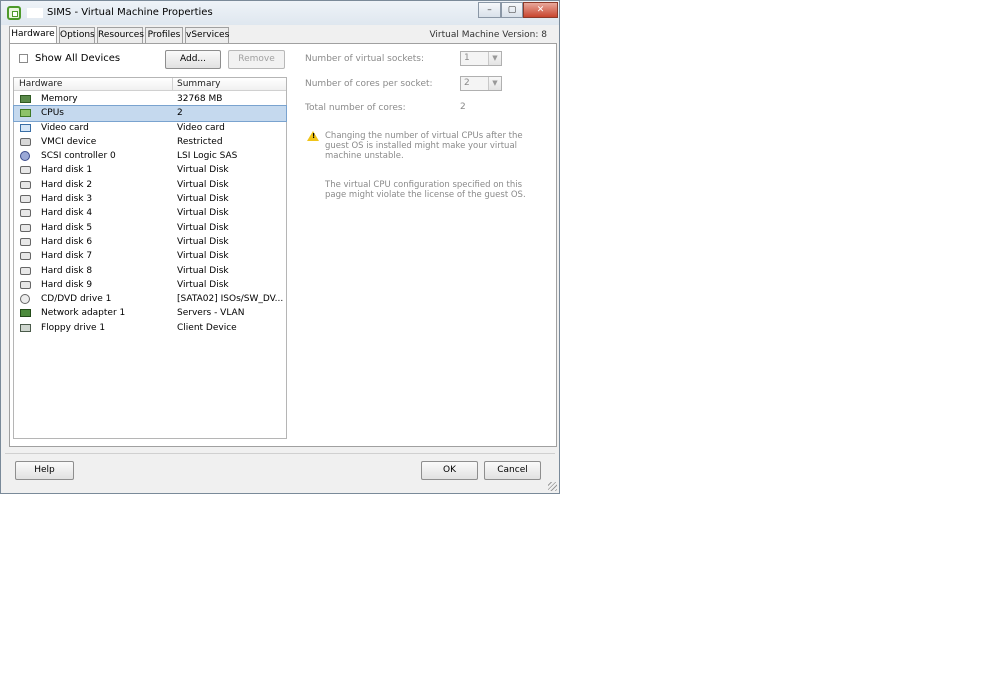  I want to click on hardware-row-memory: Memory 32768 MB, so click(150, 99).